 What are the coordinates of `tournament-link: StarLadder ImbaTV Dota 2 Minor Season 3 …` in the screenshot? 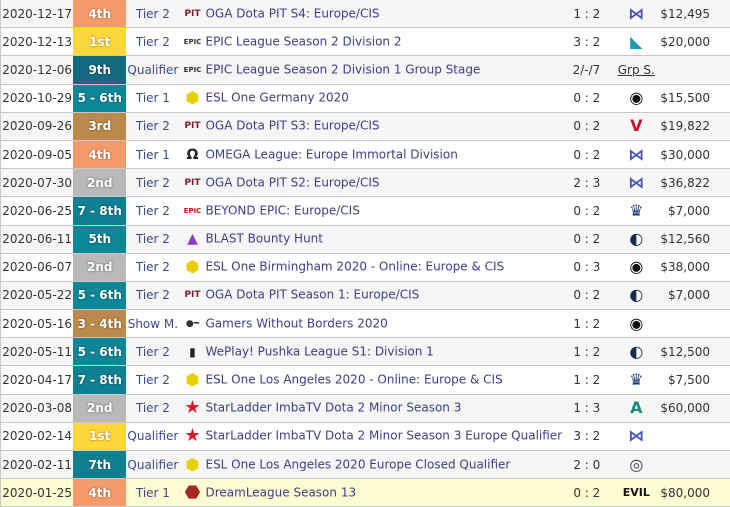 It's located at (383, 436).